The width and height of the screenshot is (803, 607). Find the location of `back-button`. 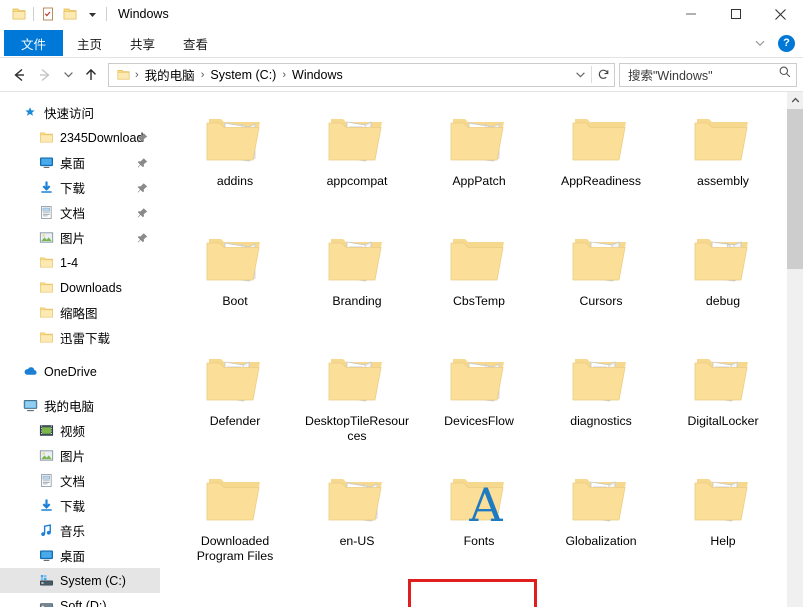

back-button is located at coordinates (19, 75).